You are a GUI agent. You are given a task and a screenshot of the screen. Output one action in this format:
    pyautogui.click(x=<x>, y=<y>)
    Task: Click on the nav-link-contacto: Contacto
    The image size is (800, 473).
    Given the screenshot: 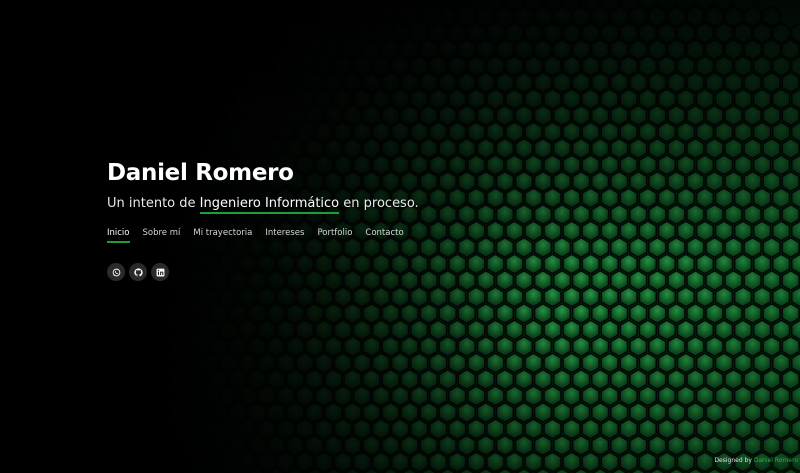 What is the action you would take?
    pyautogui.click(x=384, y=235)
    